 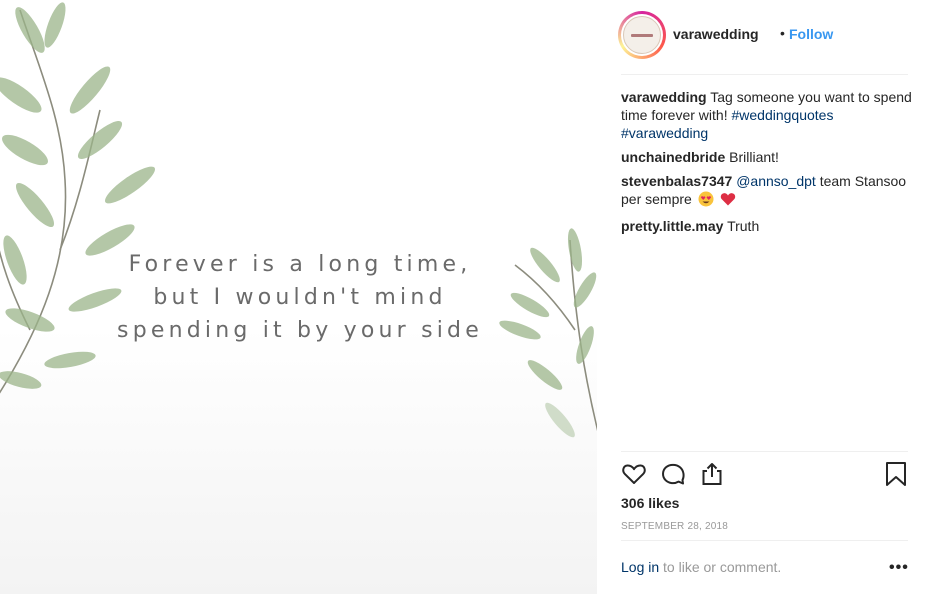 I want to click on avatar-image, so click(x=642, y=35).